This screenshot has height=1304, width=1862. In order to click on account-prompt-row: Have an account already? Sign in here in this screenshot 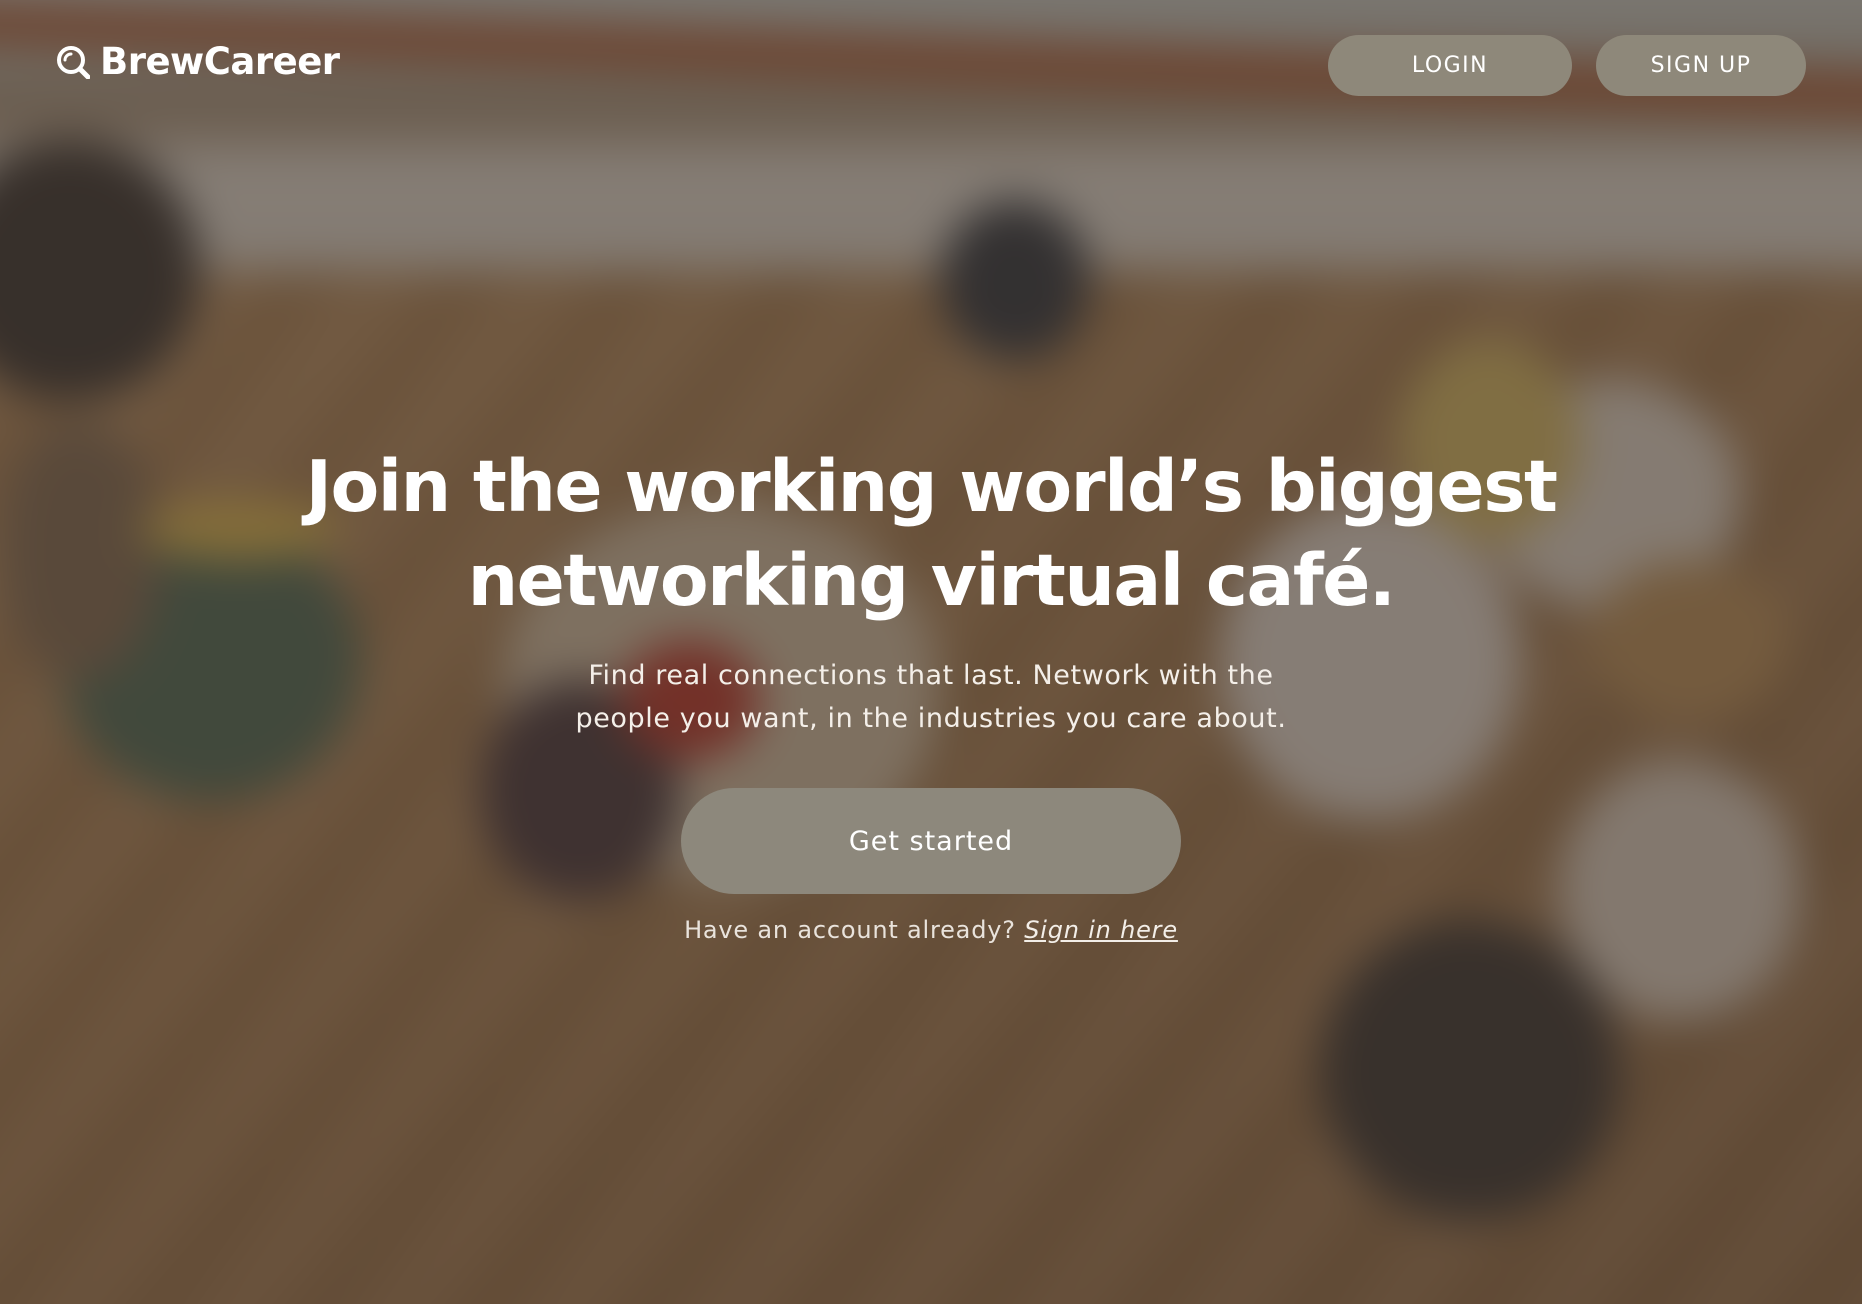, I will do `click(931, 930)`.